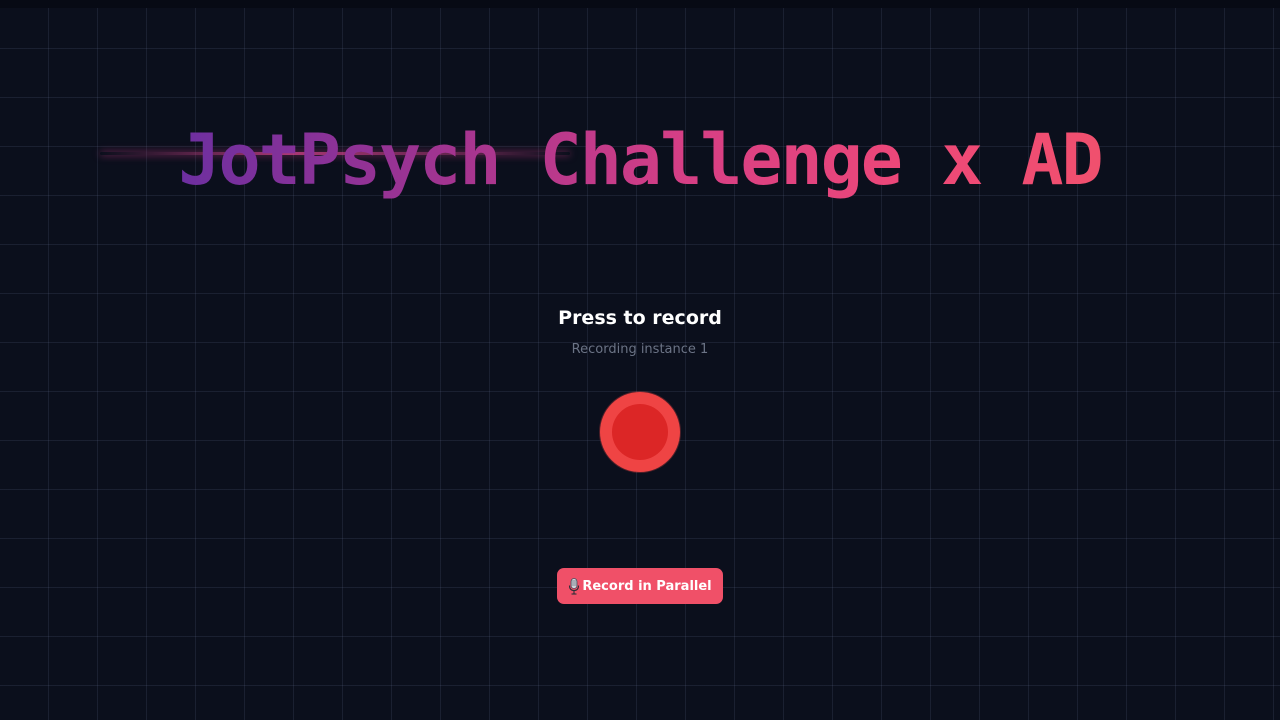 The height and width of the screenshot is (720, 1280). I want to click on title-area: JotPsych Challenge x AD, so click(640, 163).